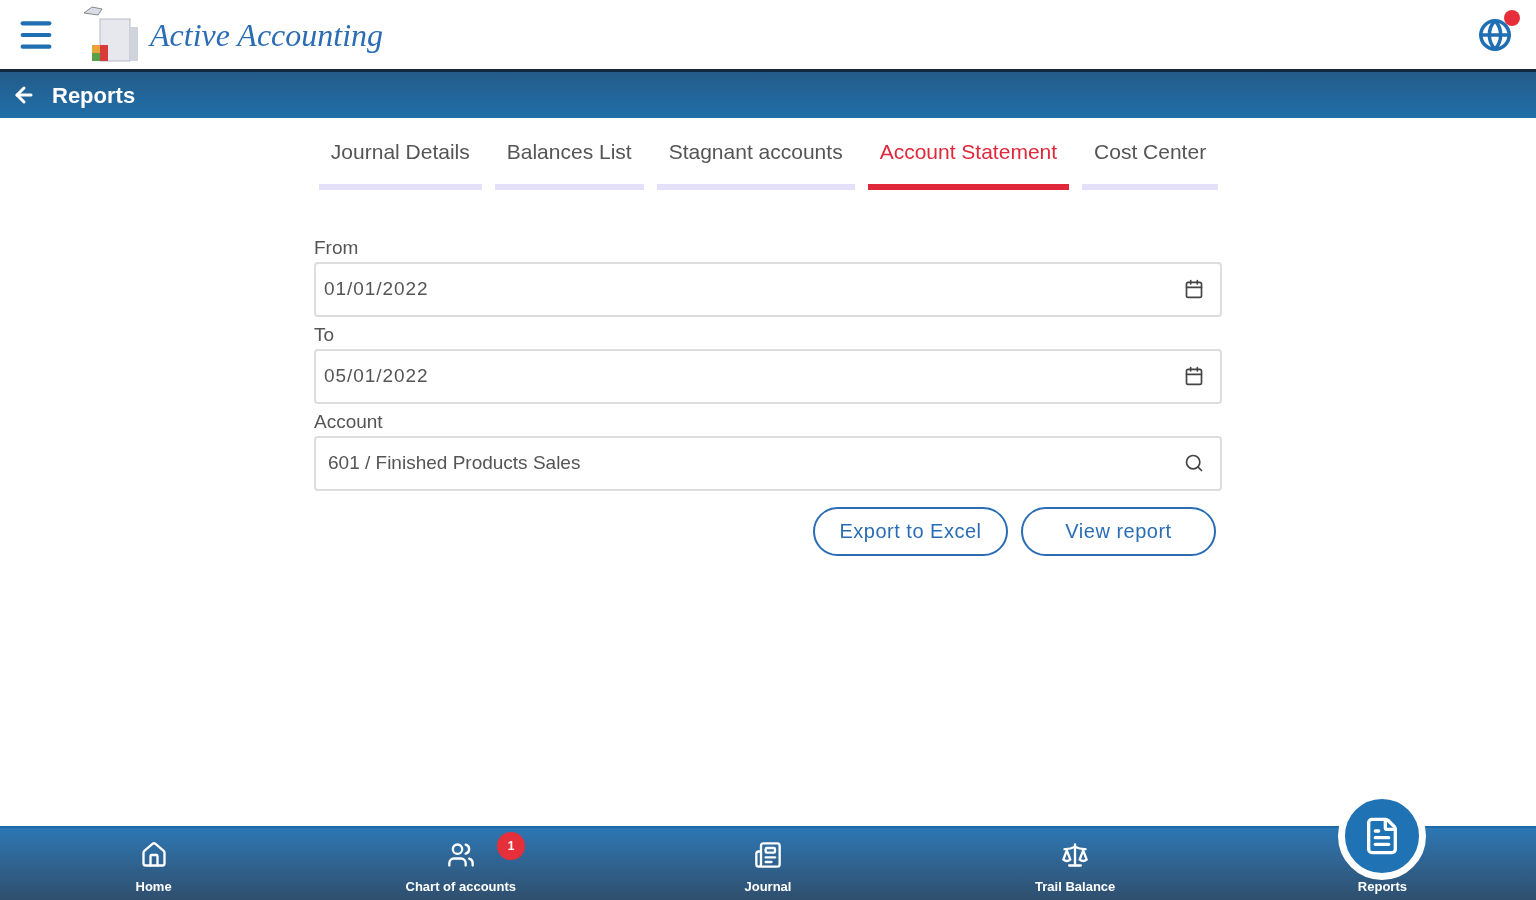 The height and width of the screenshot is (900, 1536). I want to click on view-report-button: View report, so click(1118, 531).